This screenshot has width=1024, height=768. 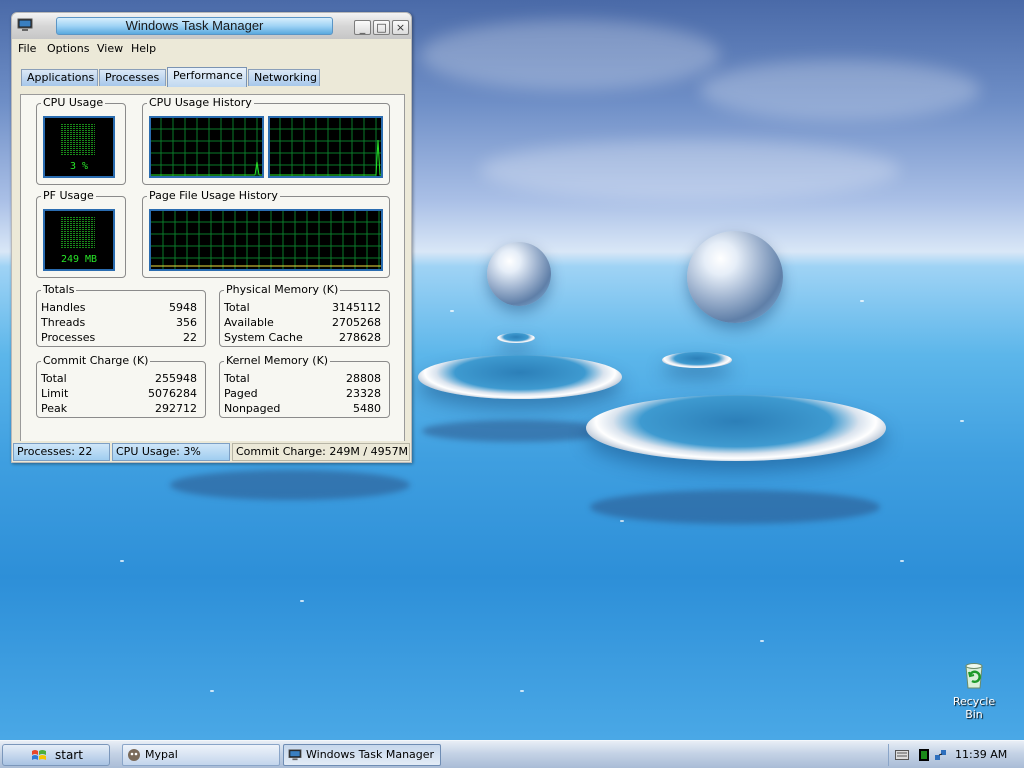 I want to click on pf-usage-group: PF Usage 249 MB, so click(x=81, y=233).